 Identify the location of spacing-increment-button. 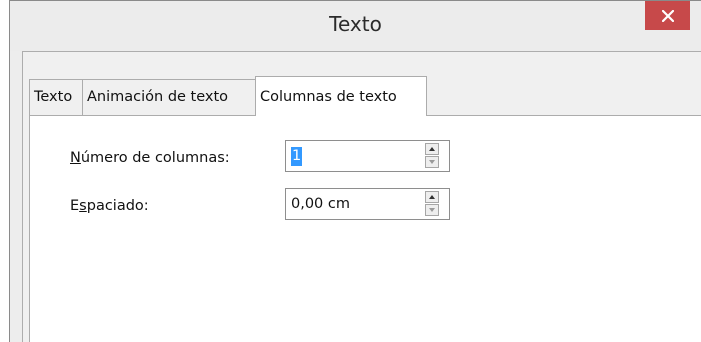
(432, 197).